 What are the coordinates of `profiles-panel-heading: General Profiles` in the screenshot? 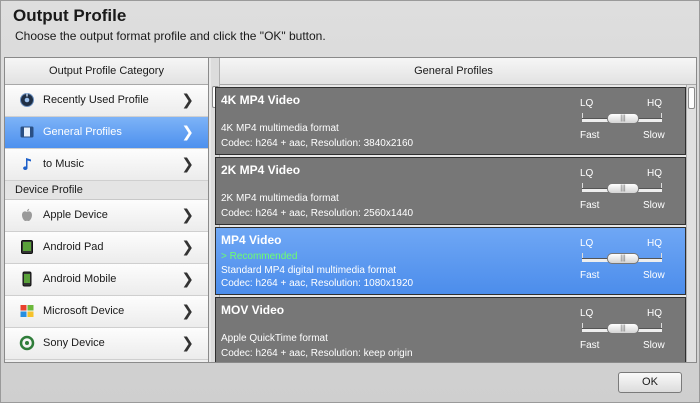 It's located at (453, 71).